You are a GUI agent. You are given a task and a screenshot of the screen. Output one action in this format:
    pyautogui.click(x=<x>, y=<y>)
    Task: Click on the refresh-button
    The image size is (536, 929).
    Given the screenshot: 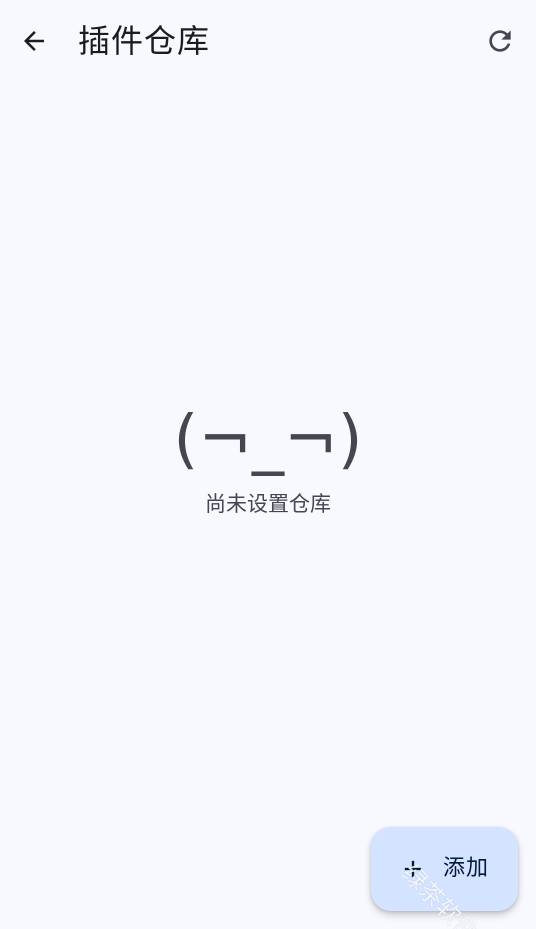 What is the action you would take?
    pyautogui.click(x=500, y=41)
    